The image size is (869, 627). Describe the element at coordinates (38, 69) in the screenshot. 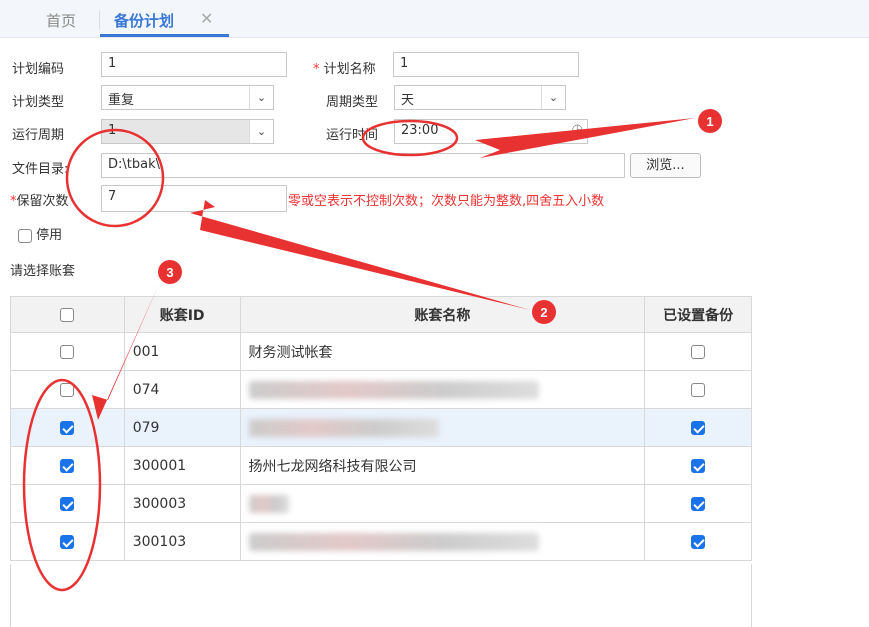

I see `plan-code-label: 计划编码` at that location.